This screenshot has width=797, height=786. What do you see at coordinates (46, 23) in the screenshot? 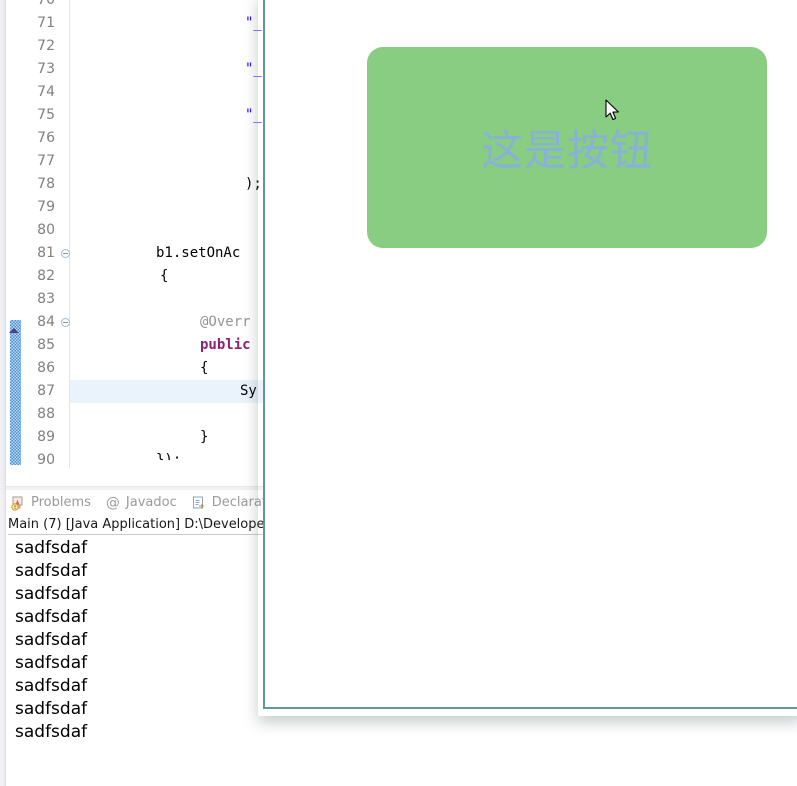
I see `line-number: 71` at bounding box center [46, 23].